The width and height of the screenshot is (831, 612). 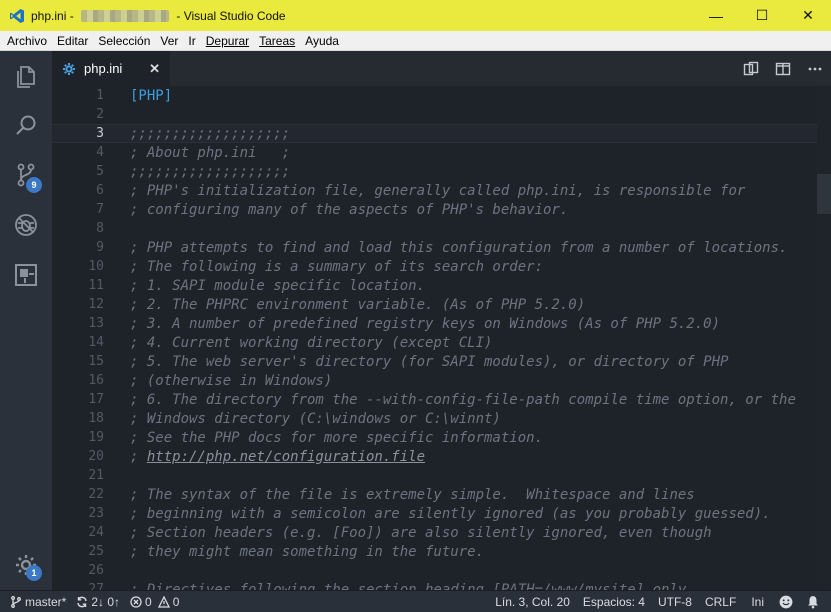 I want to click on minimize-button: —, so click(x=716, y=15).